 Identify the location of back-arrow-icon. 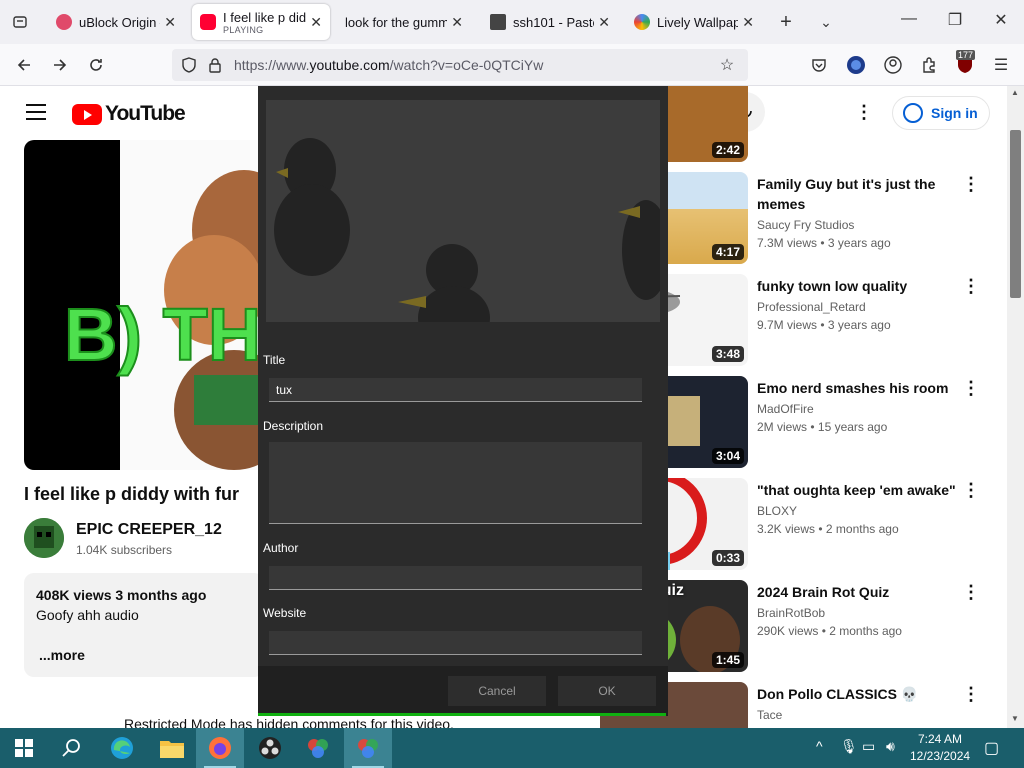
(24, 65).